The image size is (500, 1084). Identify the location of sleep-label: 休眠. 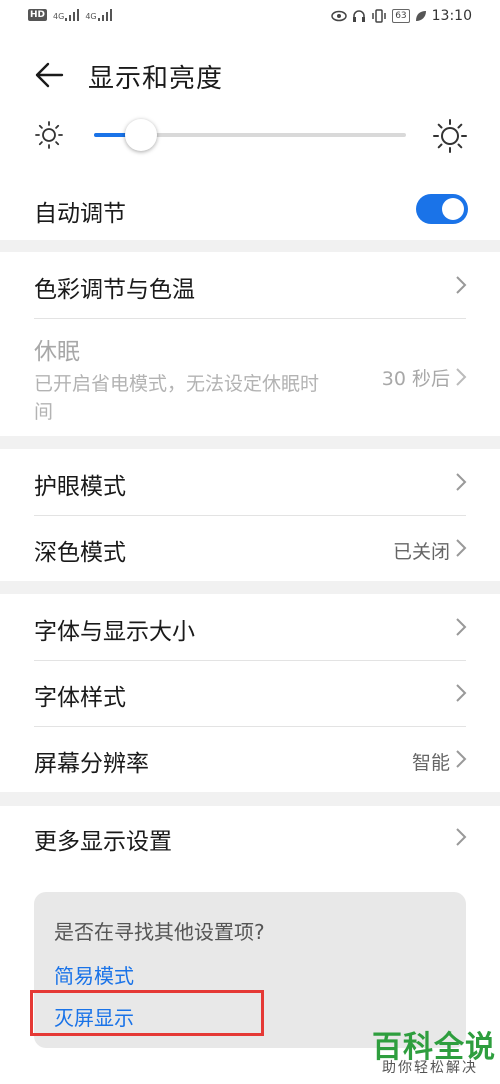
(57, 352).